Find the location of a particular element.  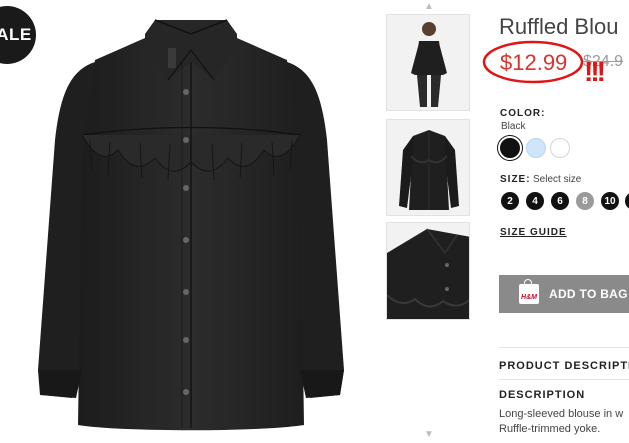

description-line-1: Long-sleeved blouse in w is located at coordinates (561, 414).